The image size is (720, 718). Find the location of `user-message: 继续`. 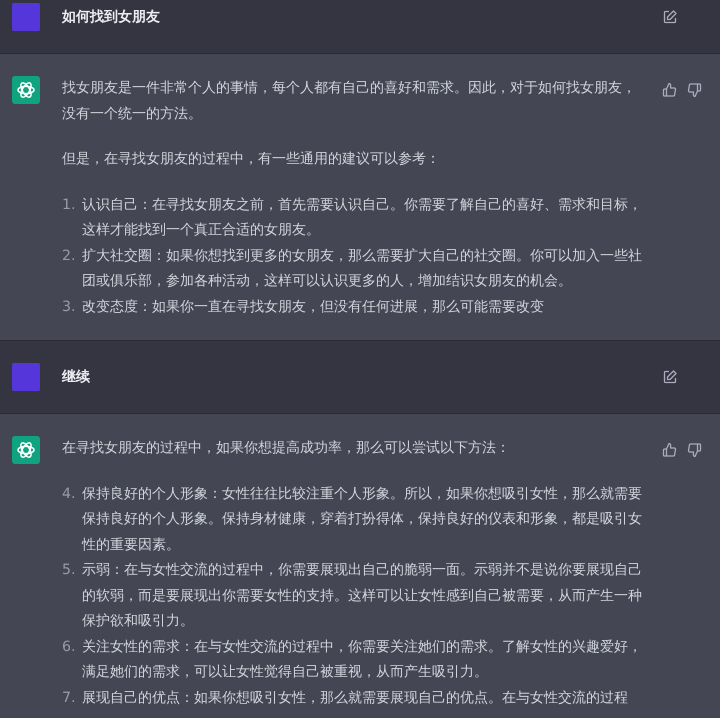

user-message: 继续 is located at coordinates (76, 377).